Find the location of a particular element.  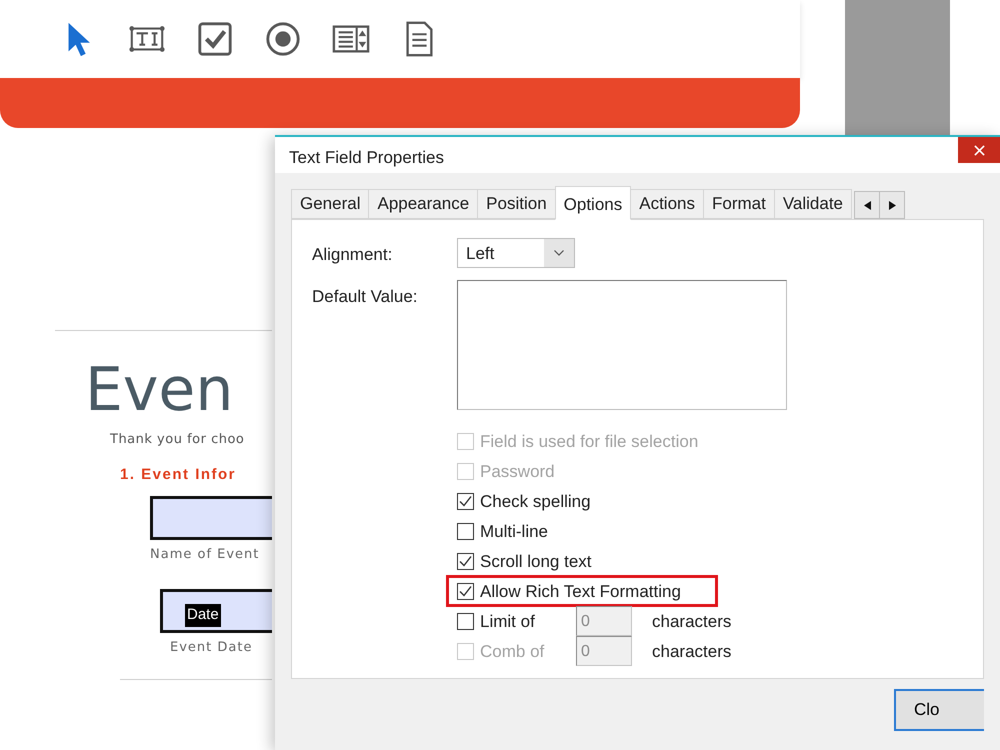

checkbox-label: Comb of is located at coordinates (513, 651).